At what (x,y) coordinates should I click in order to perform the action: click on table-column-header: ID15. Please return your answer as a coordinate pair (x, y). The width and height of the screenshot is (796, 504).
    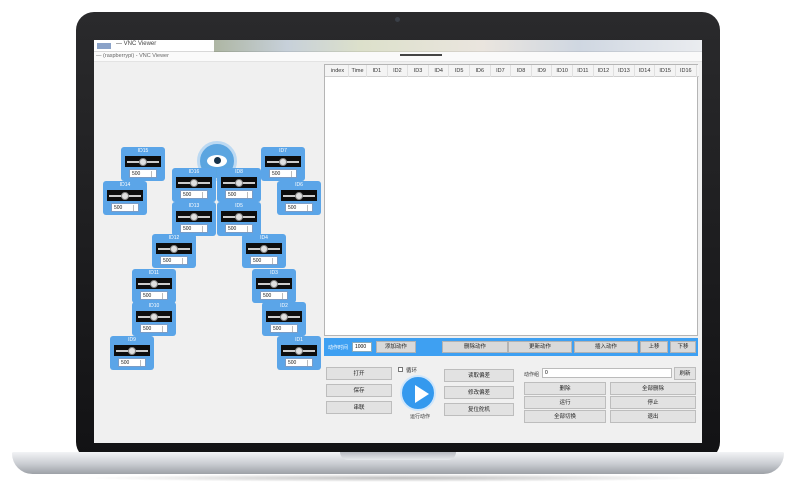
    Looking at the image, I should click on (665, 71).